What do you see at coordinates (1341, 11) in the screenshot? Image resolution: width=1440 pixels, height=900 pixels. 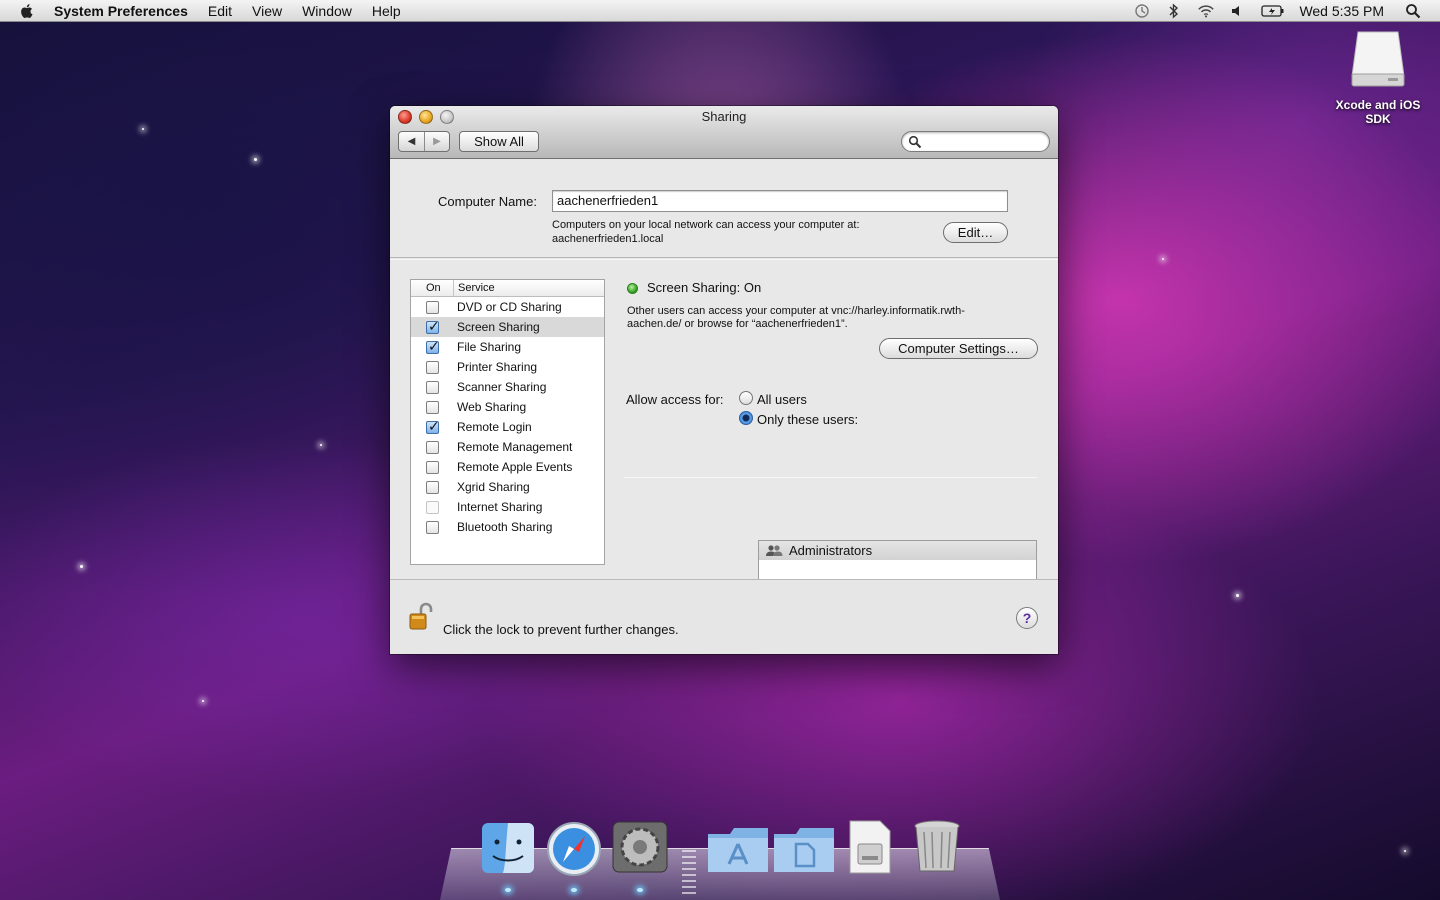 I see `menu-clock: Wed 5:35 PM` at bounding box center [1341, 11].